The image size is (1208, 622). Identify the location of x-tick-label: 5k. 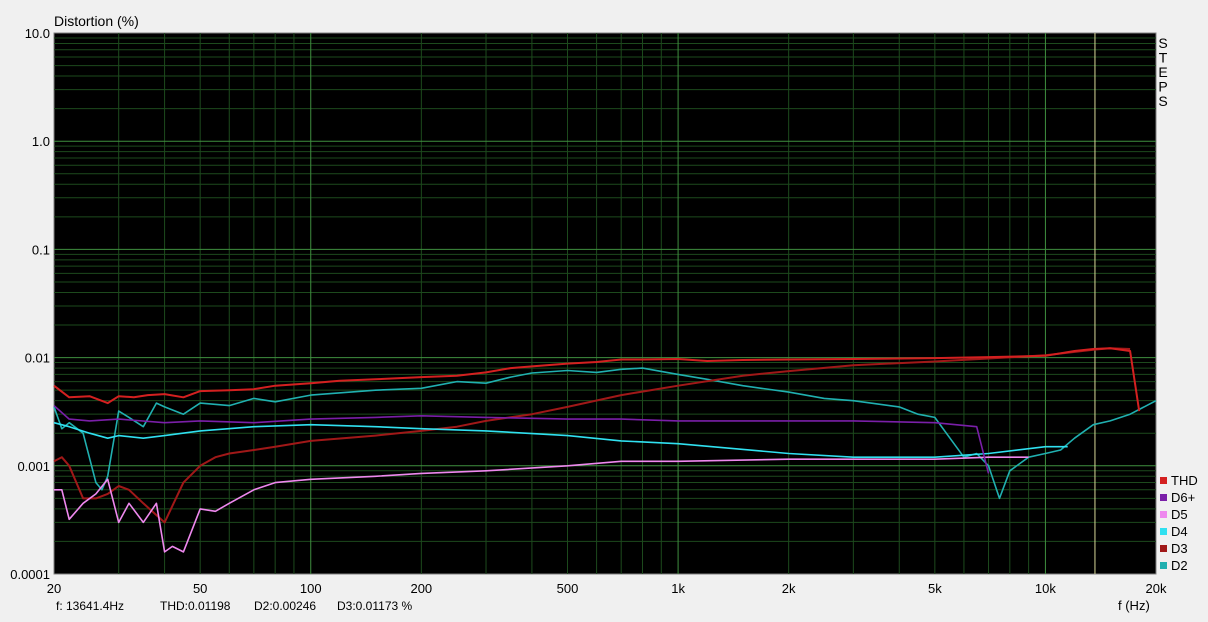
(935, 588).